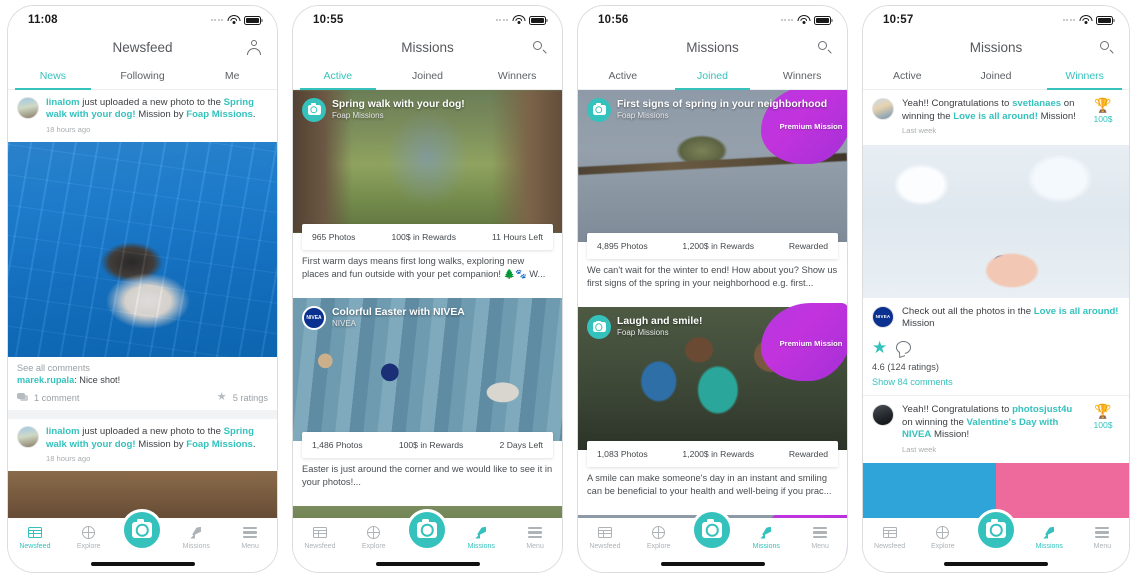  Describe the element at coordinates (918, 324) in the screenshot. I see `caption-post: Mission` at that location.